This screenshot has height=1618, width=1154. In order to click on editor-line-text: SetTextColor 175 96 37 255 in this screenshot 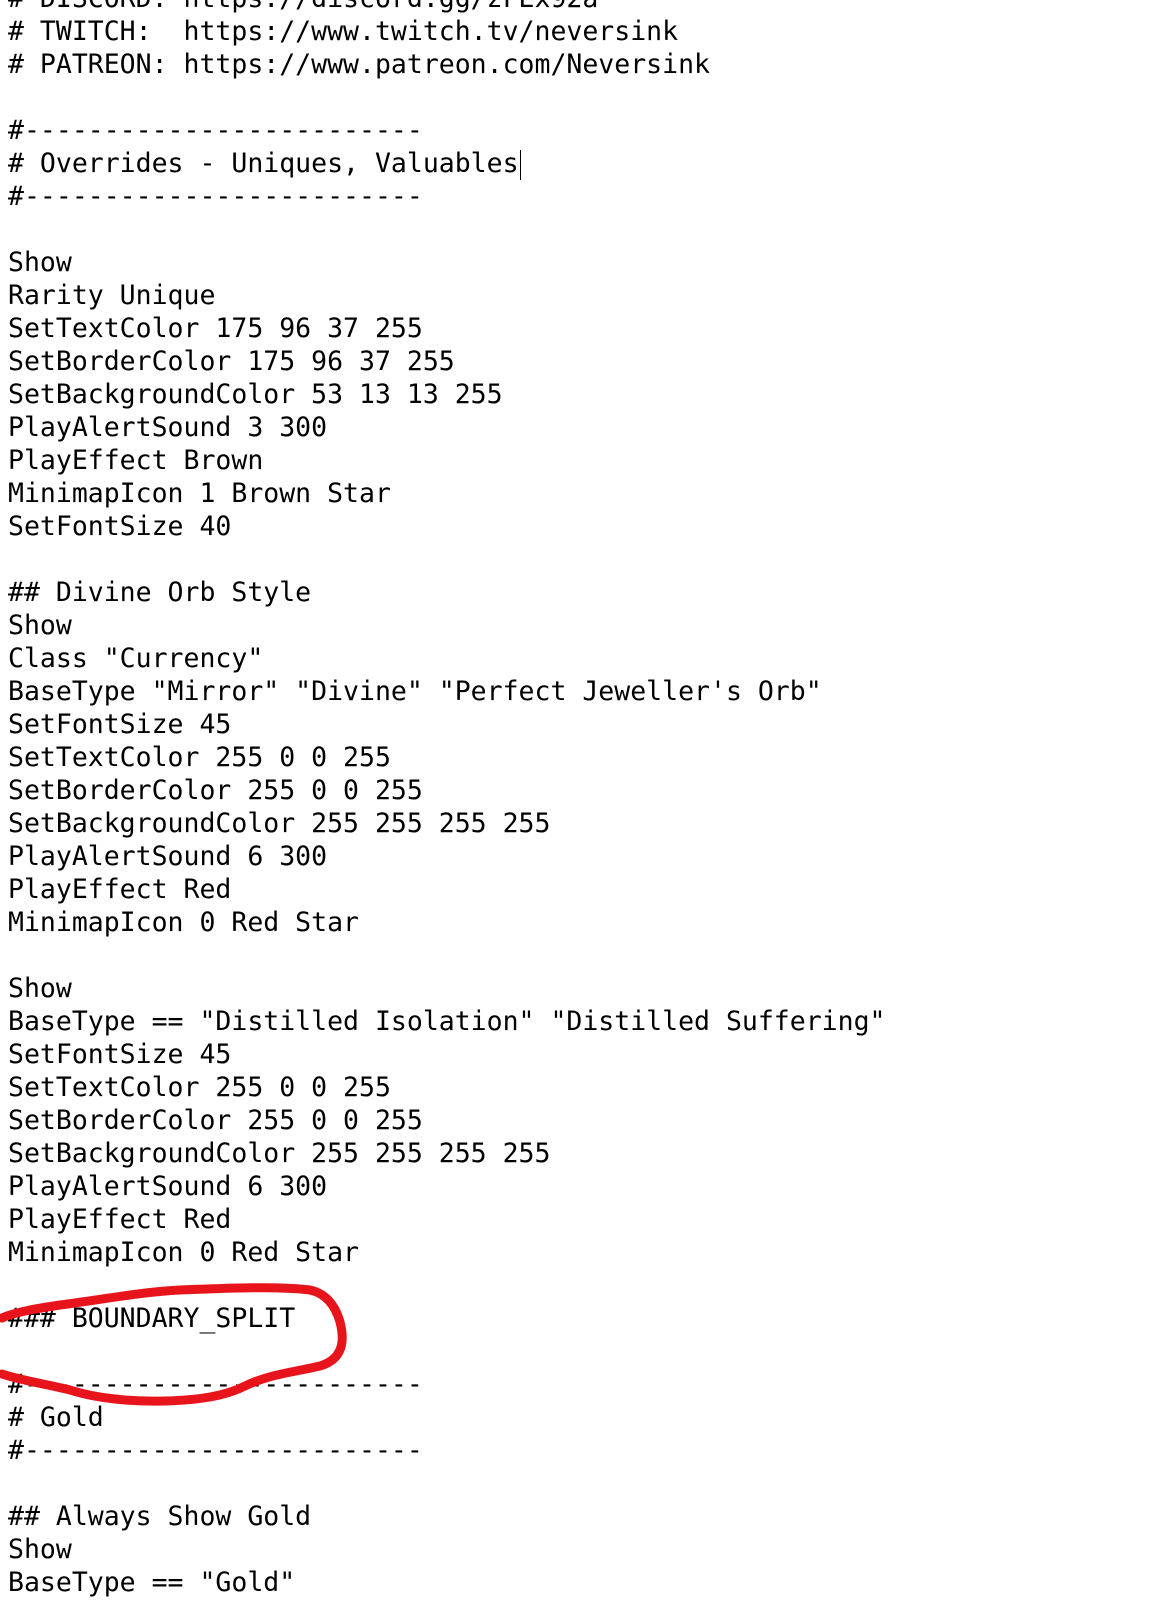, I will do `click(215, 328)`.